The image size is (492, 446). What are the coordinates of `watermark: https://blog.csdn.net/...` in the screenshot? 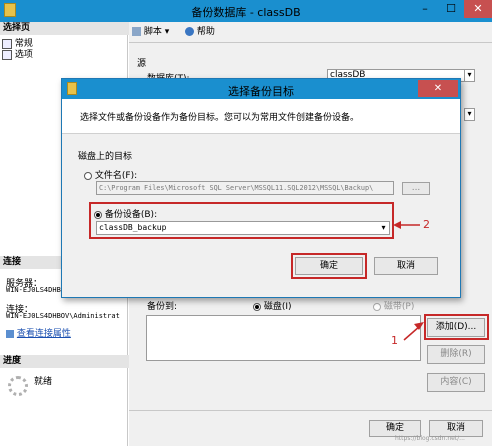 It's located at (430, 438).